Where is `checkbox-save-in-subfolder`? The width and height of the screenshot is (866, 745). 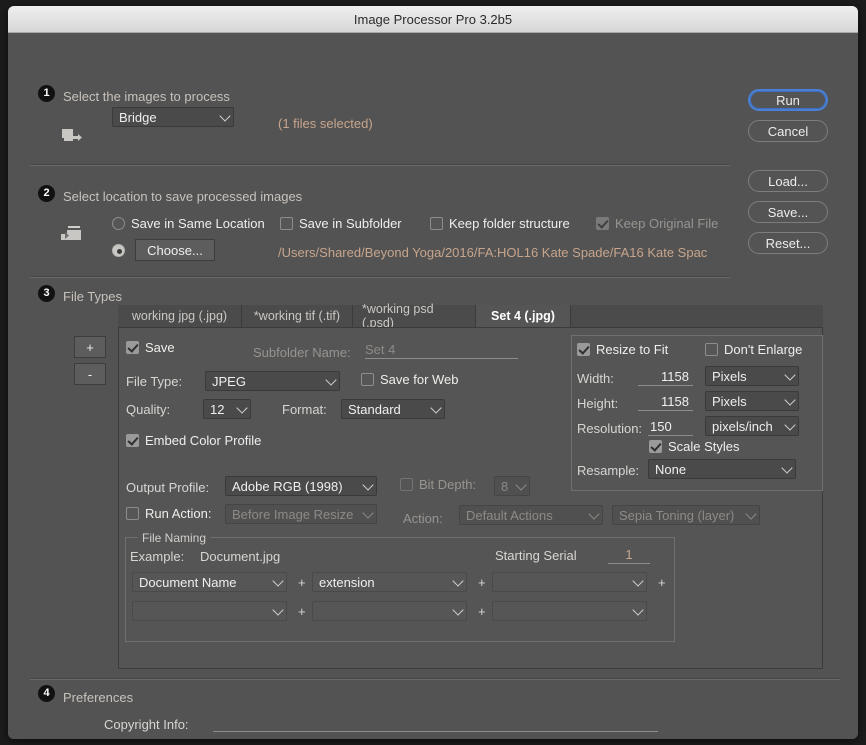
checkbox-save-in-subfolder is located at coordinates (286, 223).